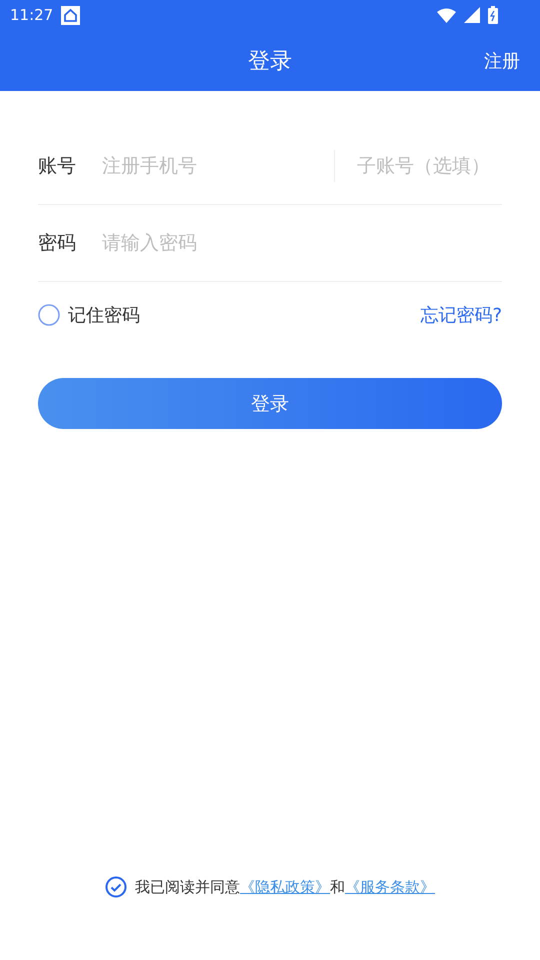 The height and width of the screenshot is (960, 540). I want to click on check-circle-icon, so click(116, 887).